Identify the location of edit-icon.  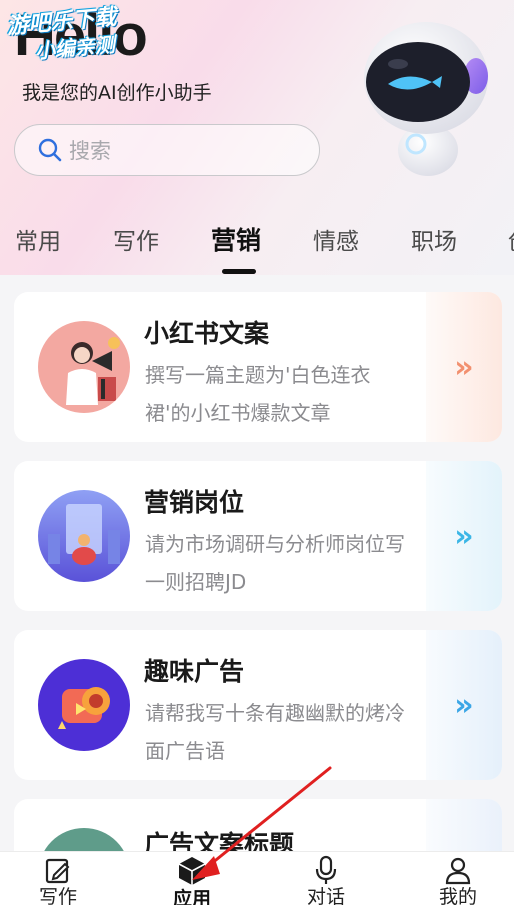
(57, 871).